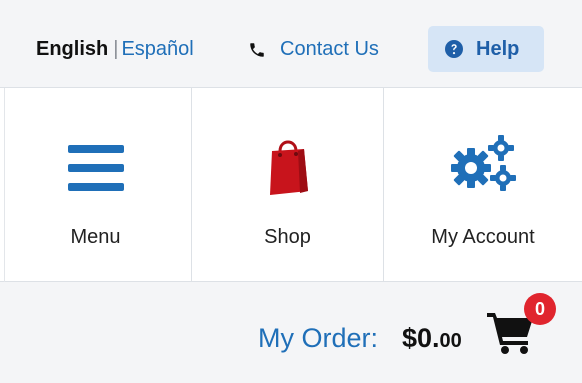  Describe the element at coordinates (498, 49) in the screenshot. I see `help-label: Help` at that location.